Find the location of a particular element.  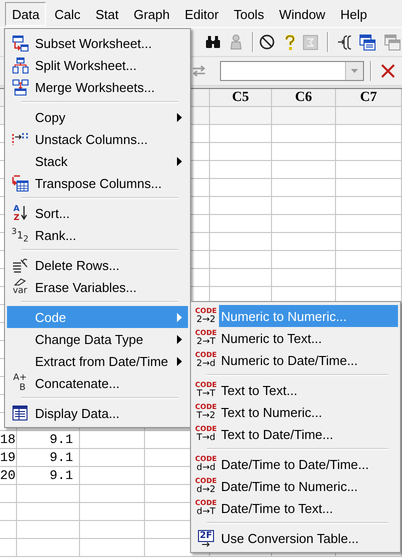

row-header: 19 is located at coordinates (8, 458).